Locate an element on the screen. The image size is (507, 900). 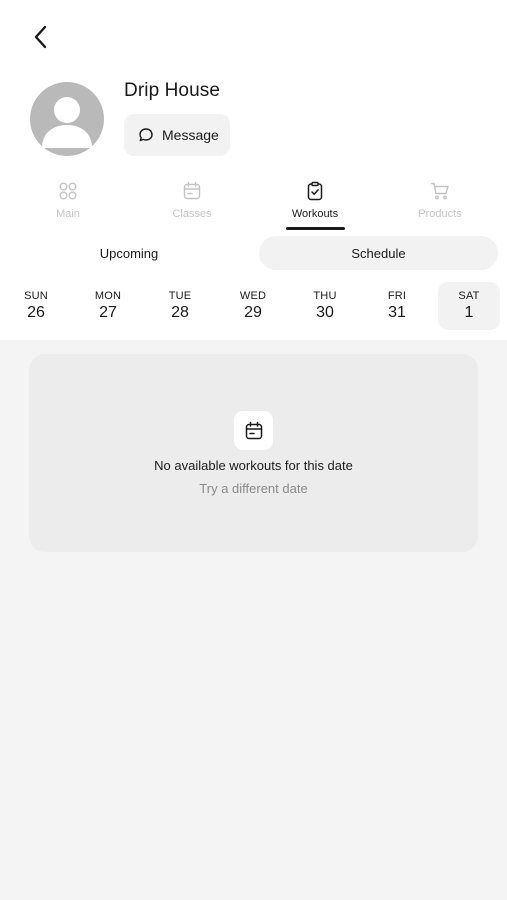
day-sat: SAT 1 is located at coordinates (469, 306).